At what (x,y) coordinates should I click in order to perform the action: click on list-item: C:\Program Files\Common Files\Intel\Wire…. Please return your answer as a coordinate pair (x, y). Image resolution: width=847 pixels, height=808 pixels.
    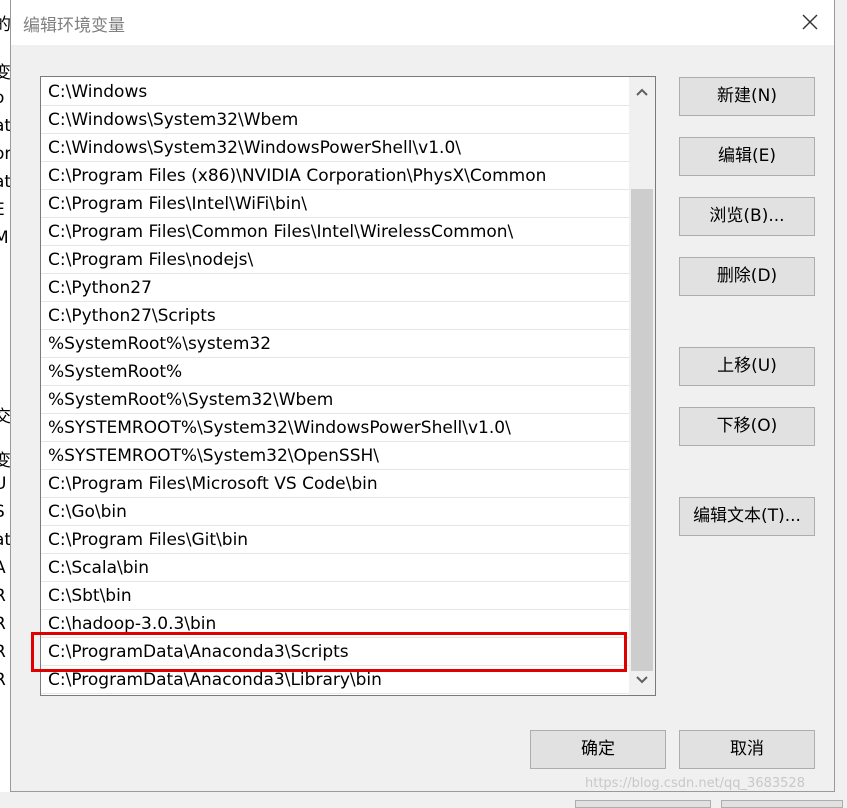
    Looking at the image, I should click on (335, 232).